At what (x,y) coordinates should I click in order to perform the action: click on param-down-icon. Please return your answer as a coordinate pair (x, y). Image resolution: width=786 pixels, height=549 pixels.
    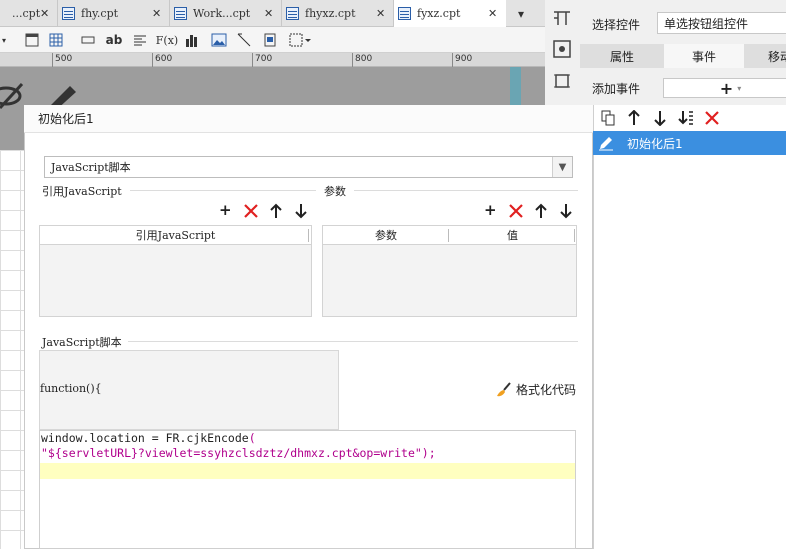
    Looking at the image, I should click on (566, 211).